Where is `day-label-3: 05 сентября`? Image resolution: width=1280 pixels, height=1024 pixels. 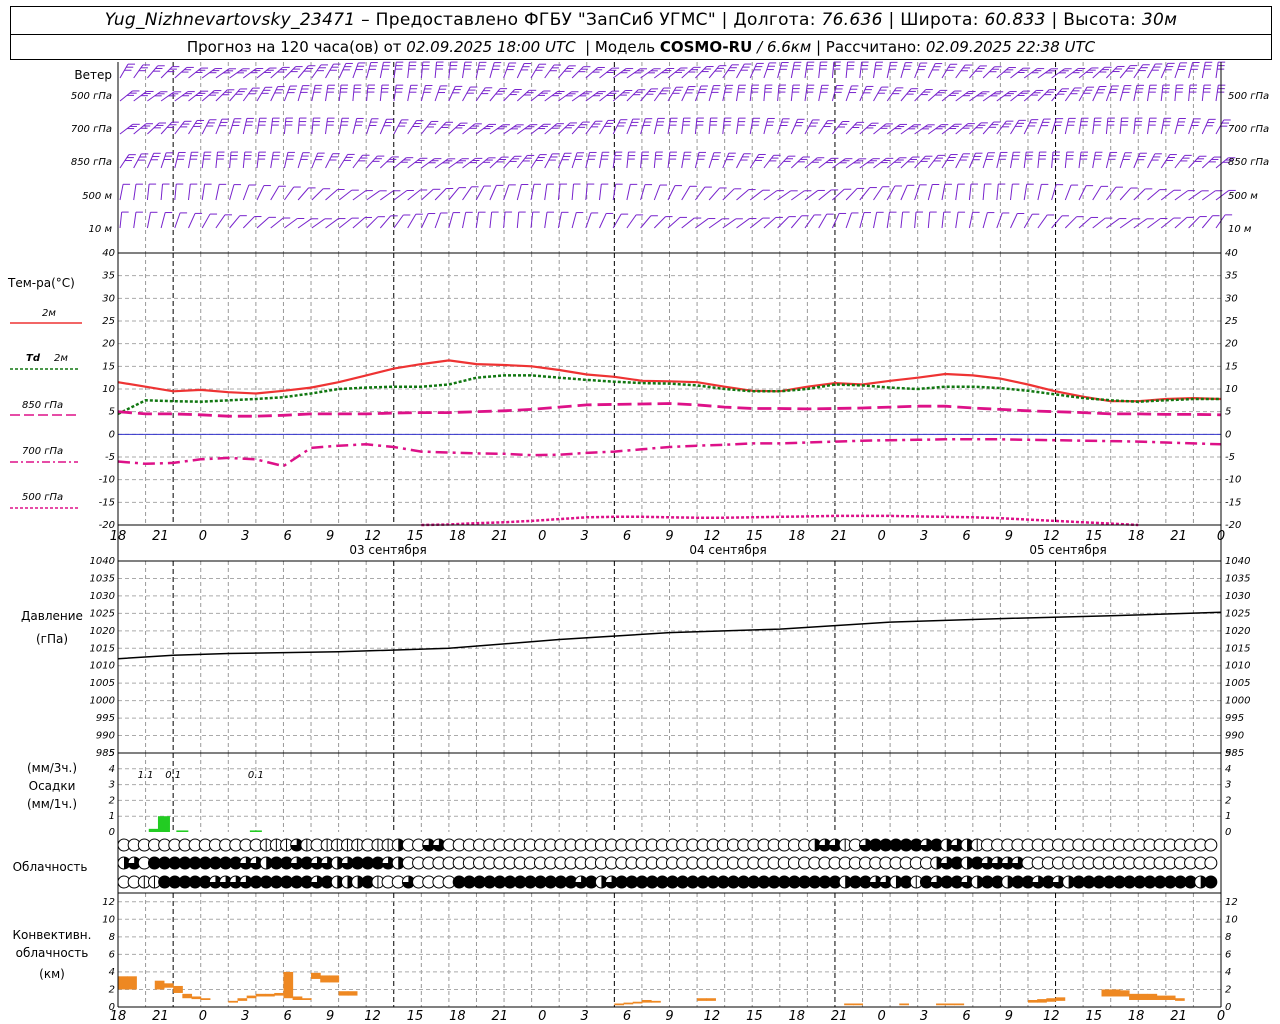
day-label-3: 05 сентября is located at coordinates (1067, 550).